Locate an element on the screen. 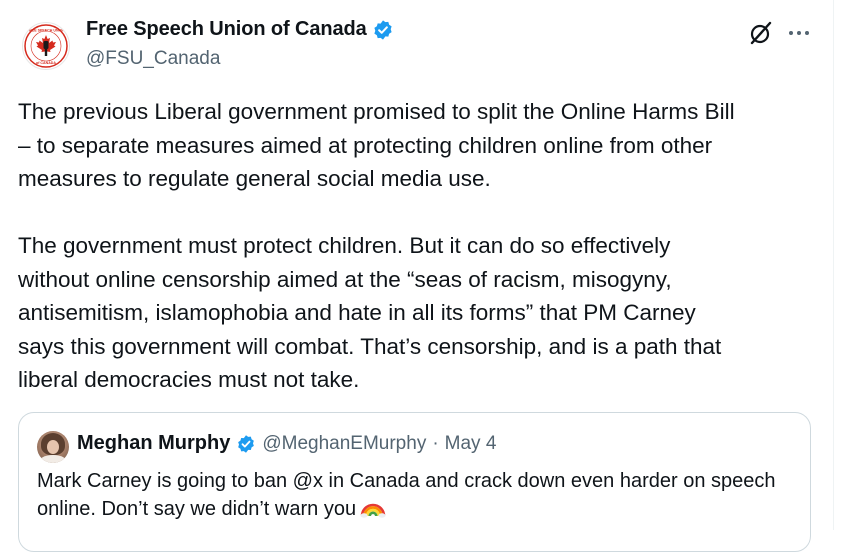 This screenshot has height=552, width=850. quoted-author-avatar is located at coordinates (53, 447).